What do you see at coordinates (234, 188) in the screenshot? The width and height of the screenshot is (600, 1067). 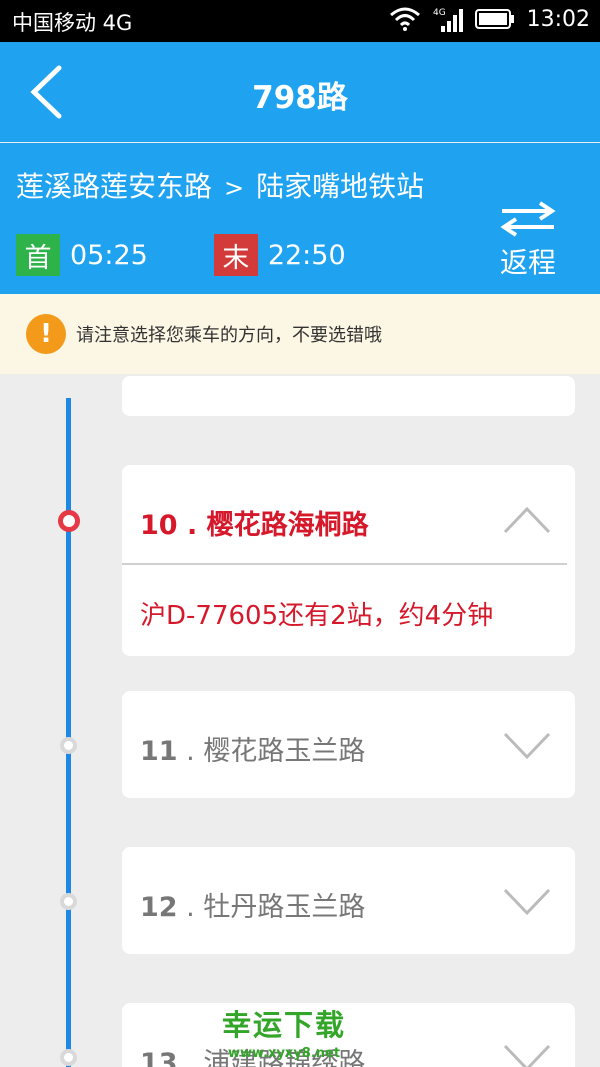 I see `route-arrow: >` at bounding box center [234, 188].